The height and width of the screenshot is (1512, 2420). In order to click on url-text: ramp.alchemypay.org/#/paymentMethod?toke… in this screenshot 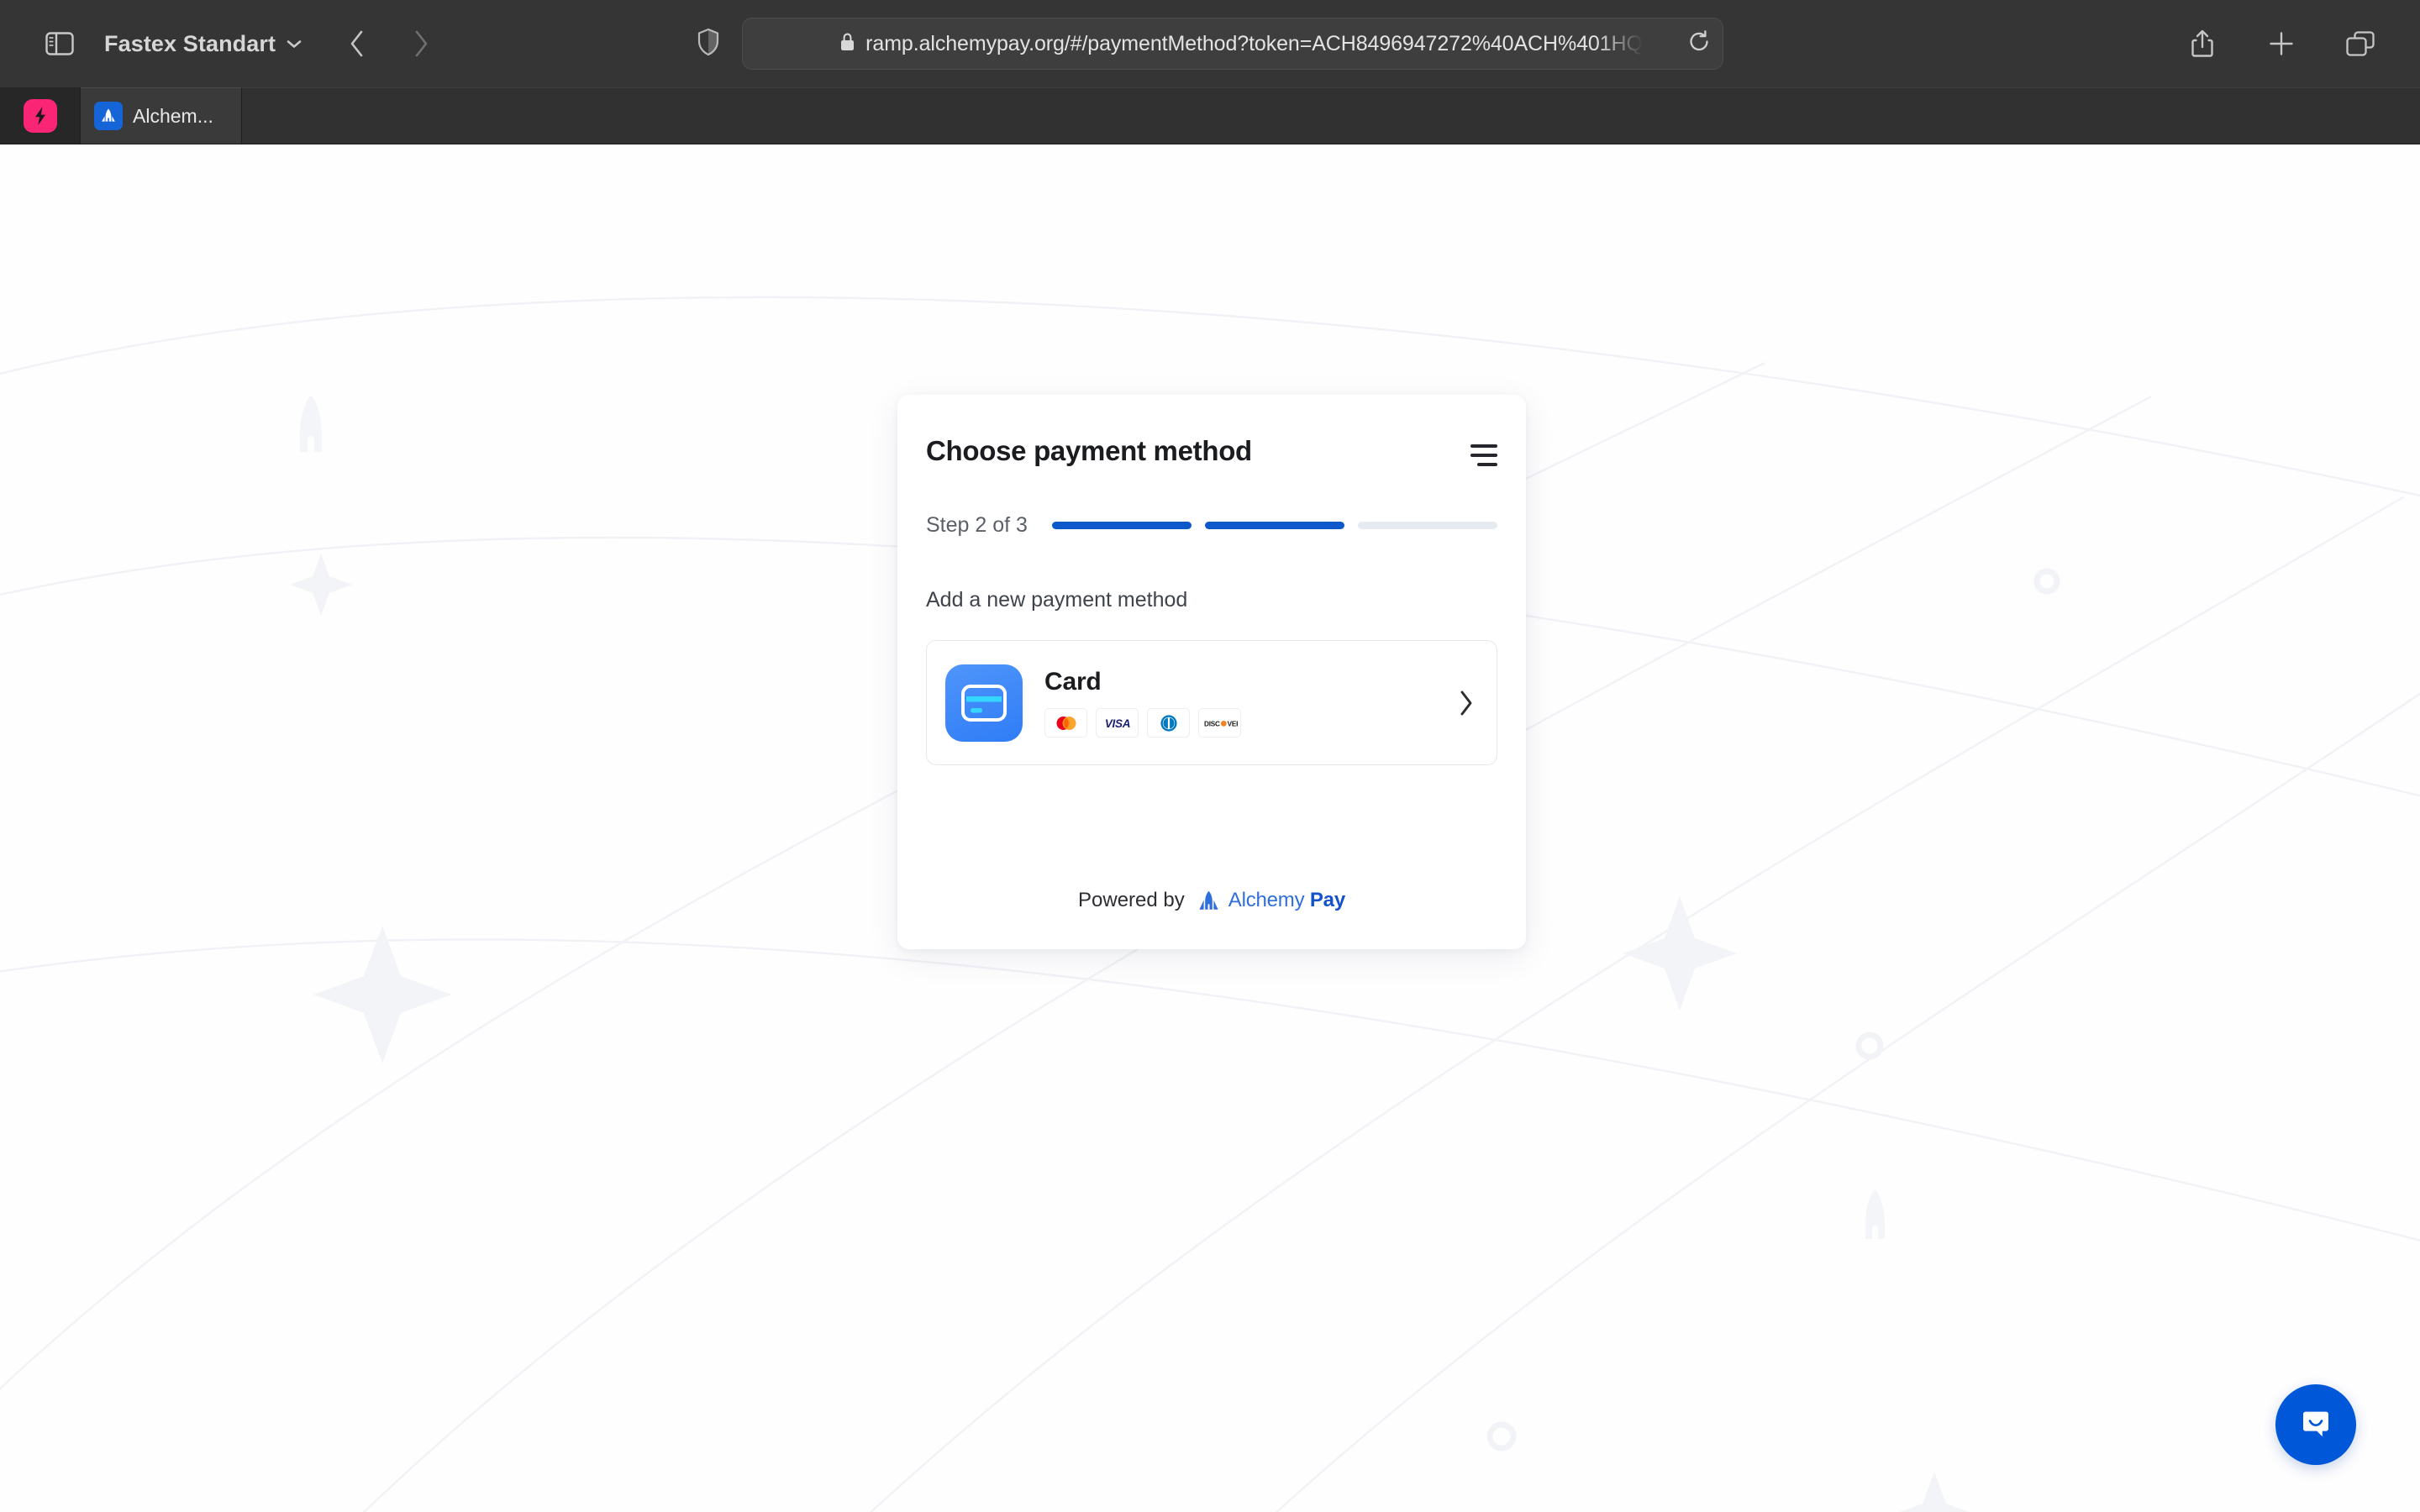, I will do `click(1254, 43)`.